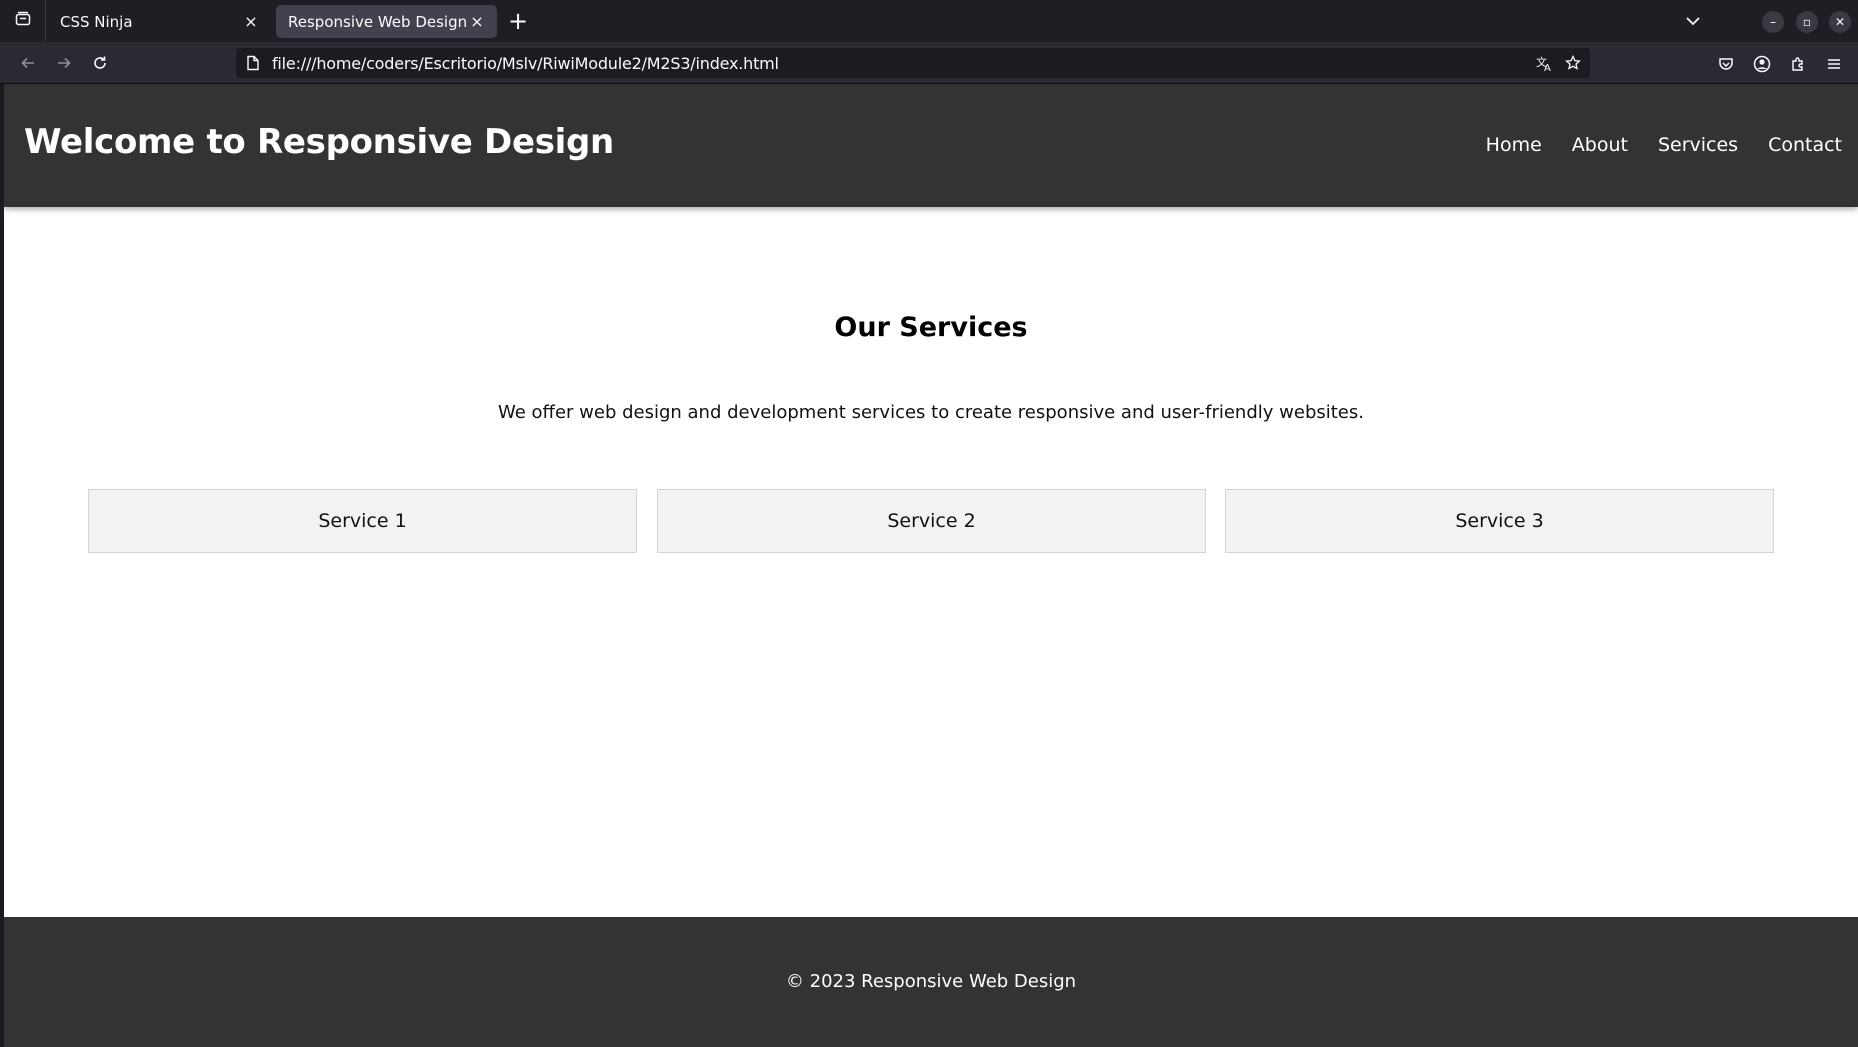 The image size is (1858, 1047). What do you see at coordinates (1499, 521) in the screenshot?
I see `service-box-3: Service 3` at bounding box center [1499, 521].